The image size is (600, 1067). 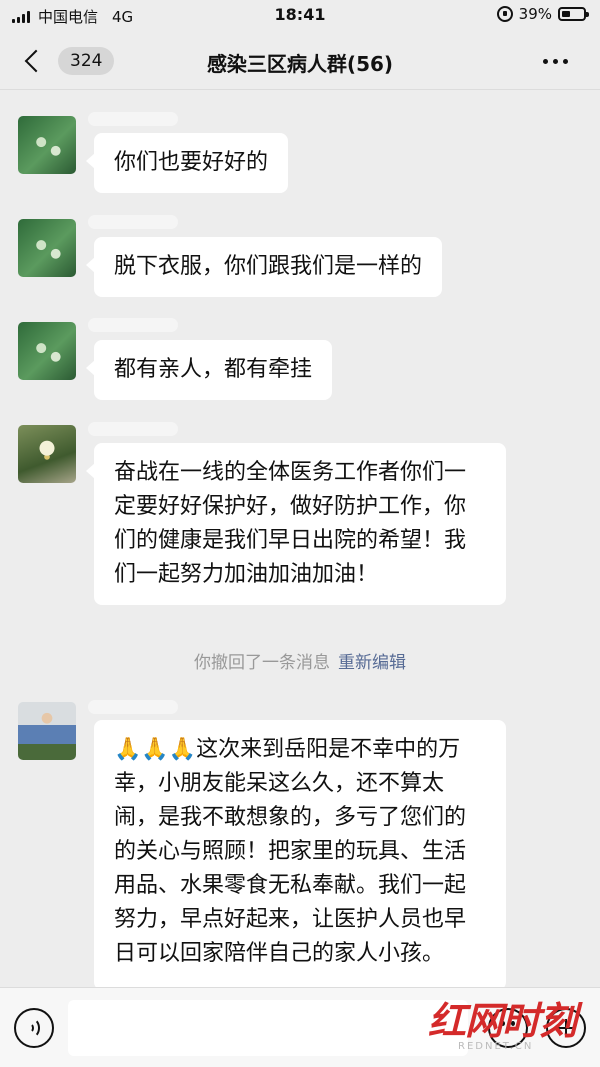 What do you see at coordinates (264, 267) in the screenshot?
I see `message-bubble: 脱下衣服，你们跟我们是一样的` at bounding box center [264, 267].